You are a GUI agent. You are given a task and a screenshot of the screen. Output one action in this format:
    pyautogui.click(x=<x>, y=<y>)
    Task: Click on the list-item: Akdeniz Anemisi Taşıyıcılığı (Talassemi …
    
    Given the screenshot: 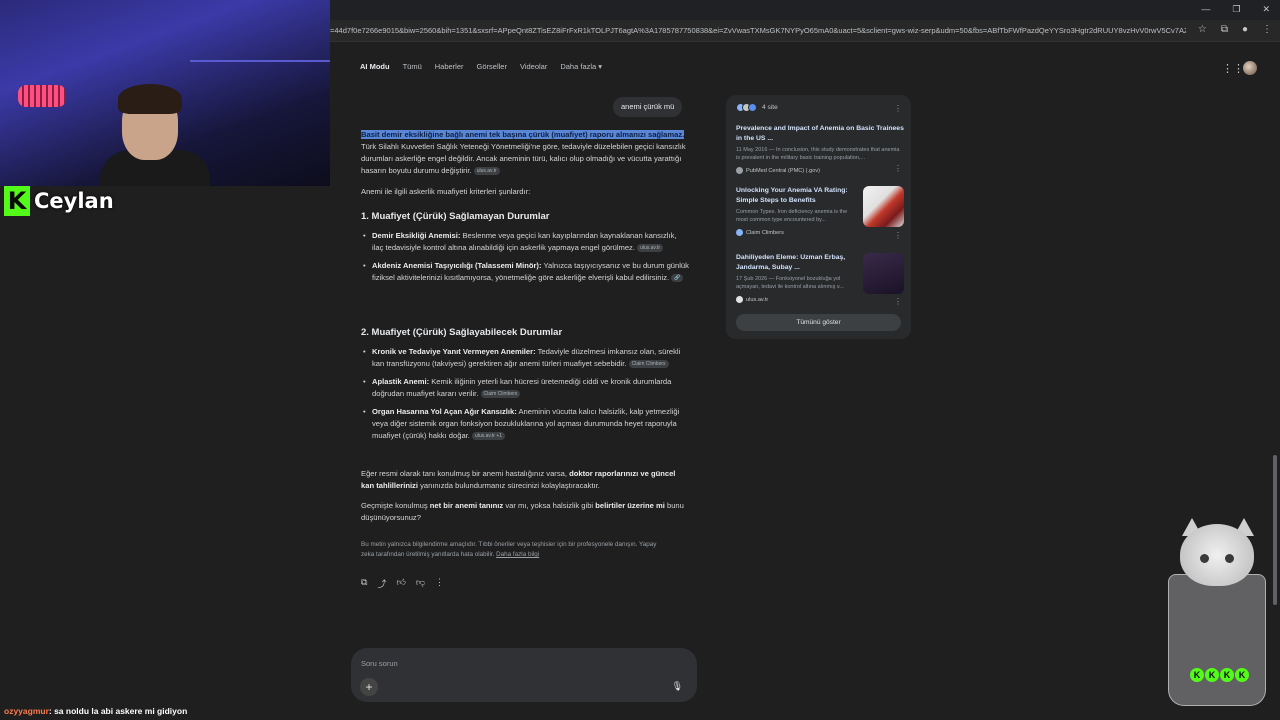 What is the action you would take?
    pyautogui.click(x=526, y=272)
    